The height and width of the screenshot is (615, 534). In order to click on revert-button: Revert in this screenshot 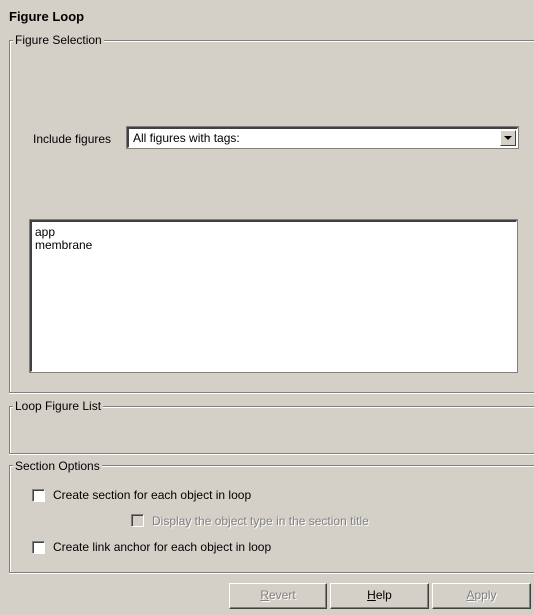, I will do `click(278, 596)`.